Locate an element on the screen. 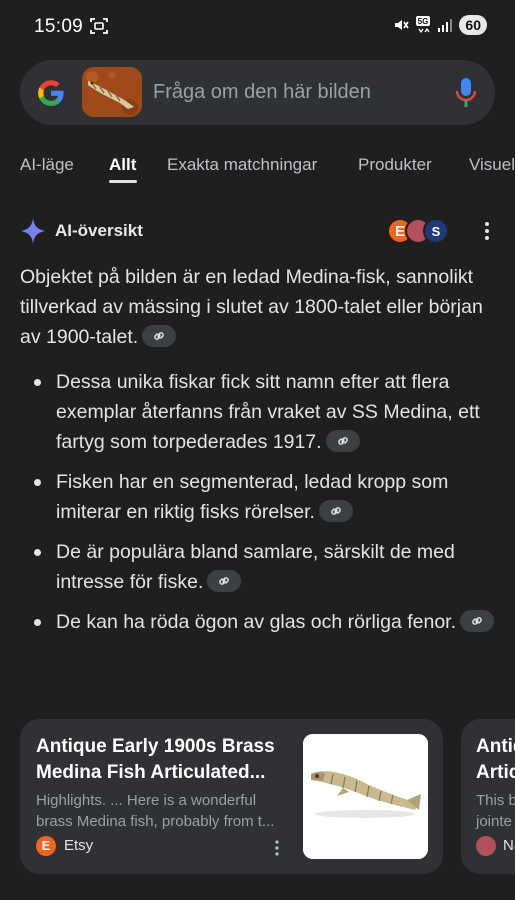 Image resolution: width=515 pixels, height=900 pixels. fish-thumbnail-image is located at coordinates (112, 92).